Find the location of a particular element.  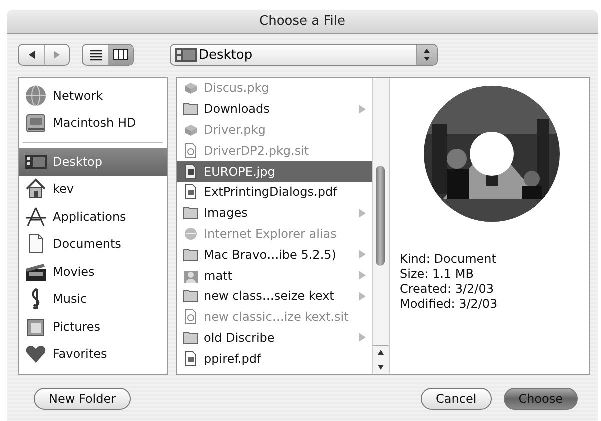

file-info-text: Kind: Document is located at coordinates (449, 259).